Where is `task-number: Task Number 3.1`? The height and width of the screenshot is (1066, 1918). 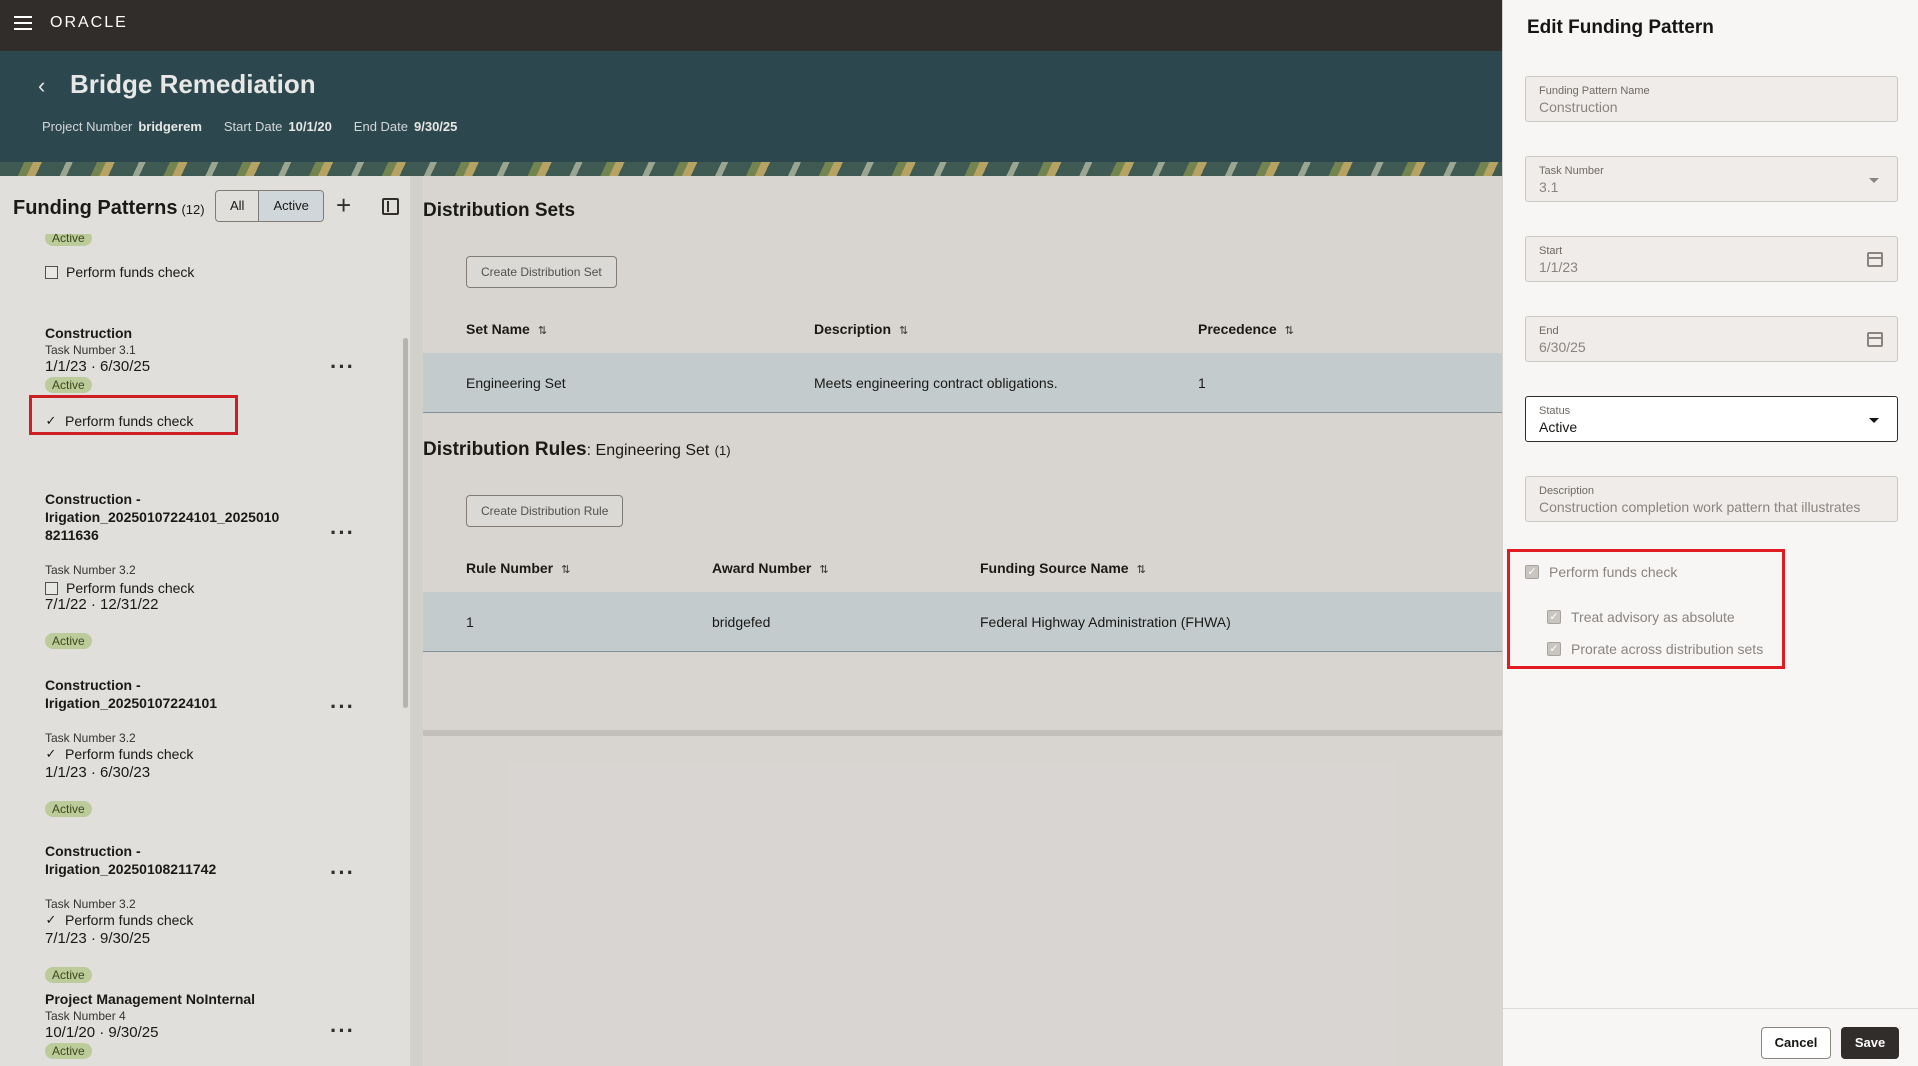 task-number: Task Number 3.1 is located at coordinates (90, 350).